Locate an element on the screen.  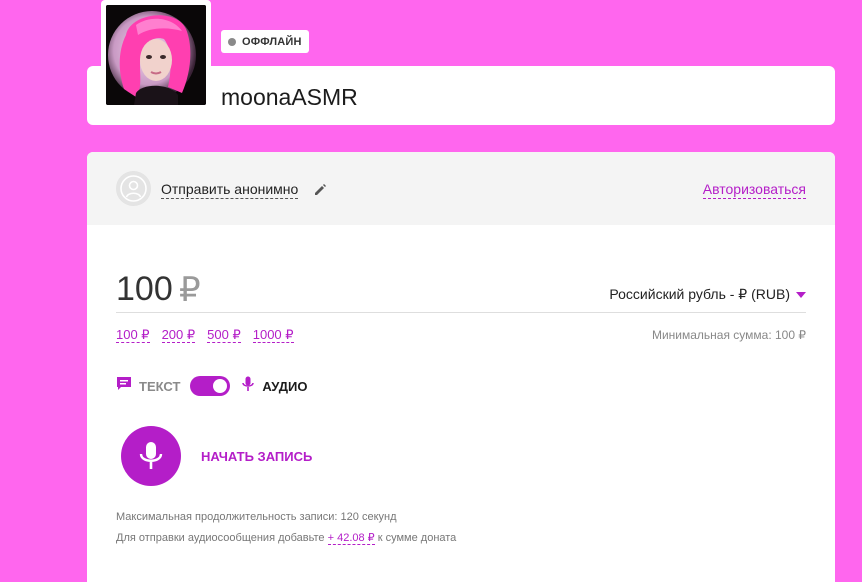
amount-currency-symbol: ₽ is located at coordinates (190, 290).